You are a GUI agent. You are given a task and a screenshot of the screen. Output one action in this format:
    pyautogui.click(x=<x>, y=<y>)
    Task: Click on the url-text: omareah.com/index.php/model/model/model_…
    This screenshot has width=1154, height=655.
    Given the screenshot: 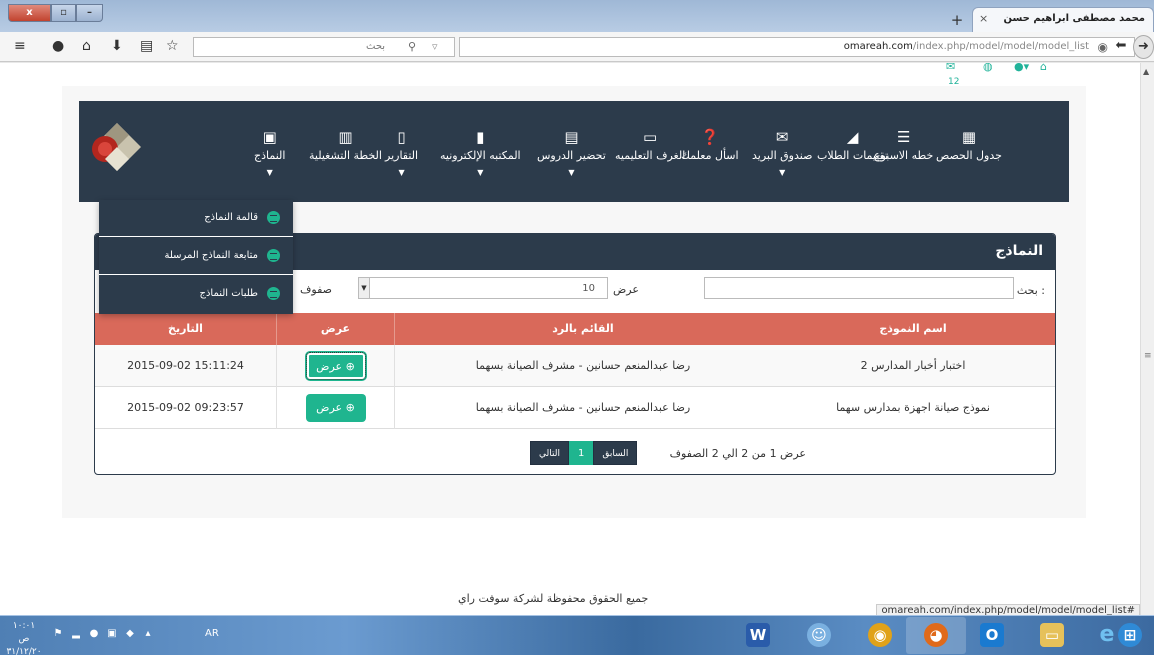 What is the action you would take?
    pyautogui.click(x=966, y=46)
    